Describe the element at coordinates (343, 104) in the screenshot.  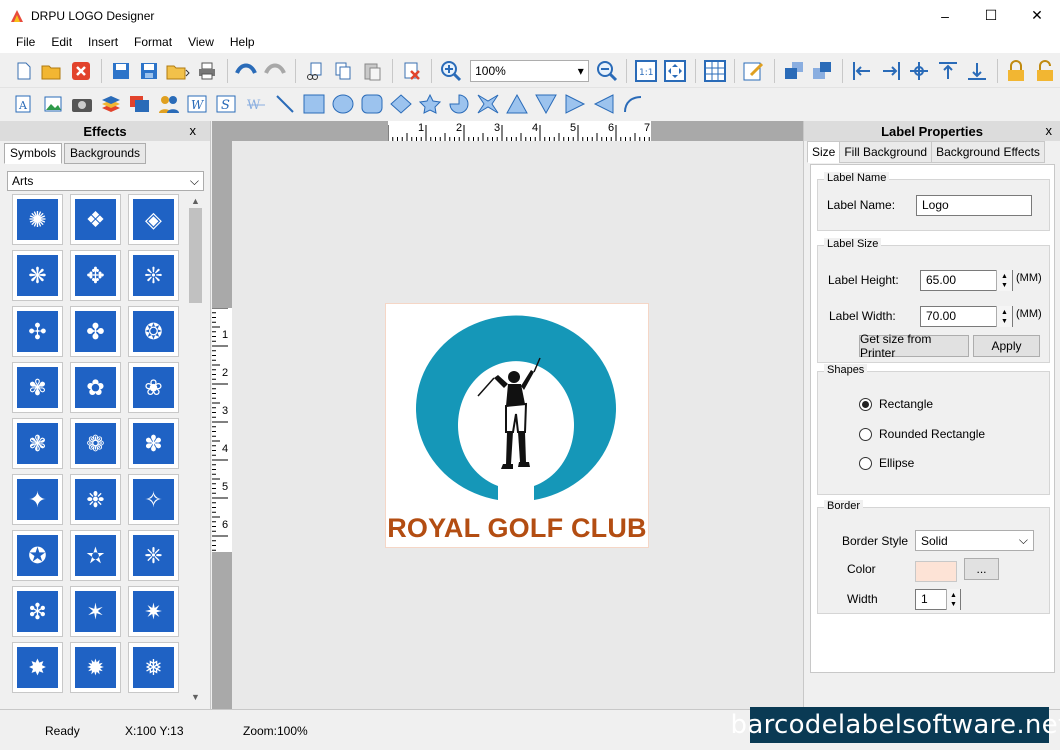
I see `ellipse-tool-icon` at that location.